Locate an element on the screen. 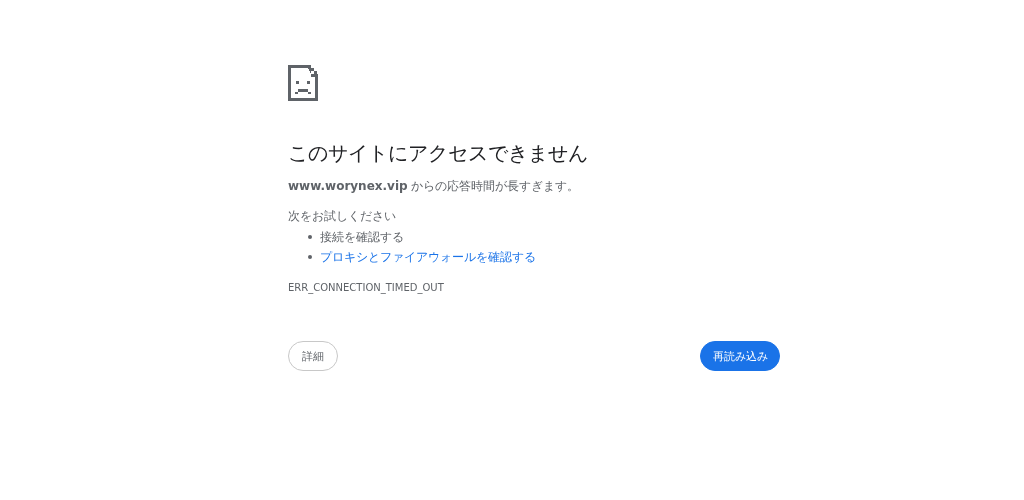 The image size is (1024, 500). suggestion-link: プロキシとファイアウォールを確認する is located at coordinates (428, 257).